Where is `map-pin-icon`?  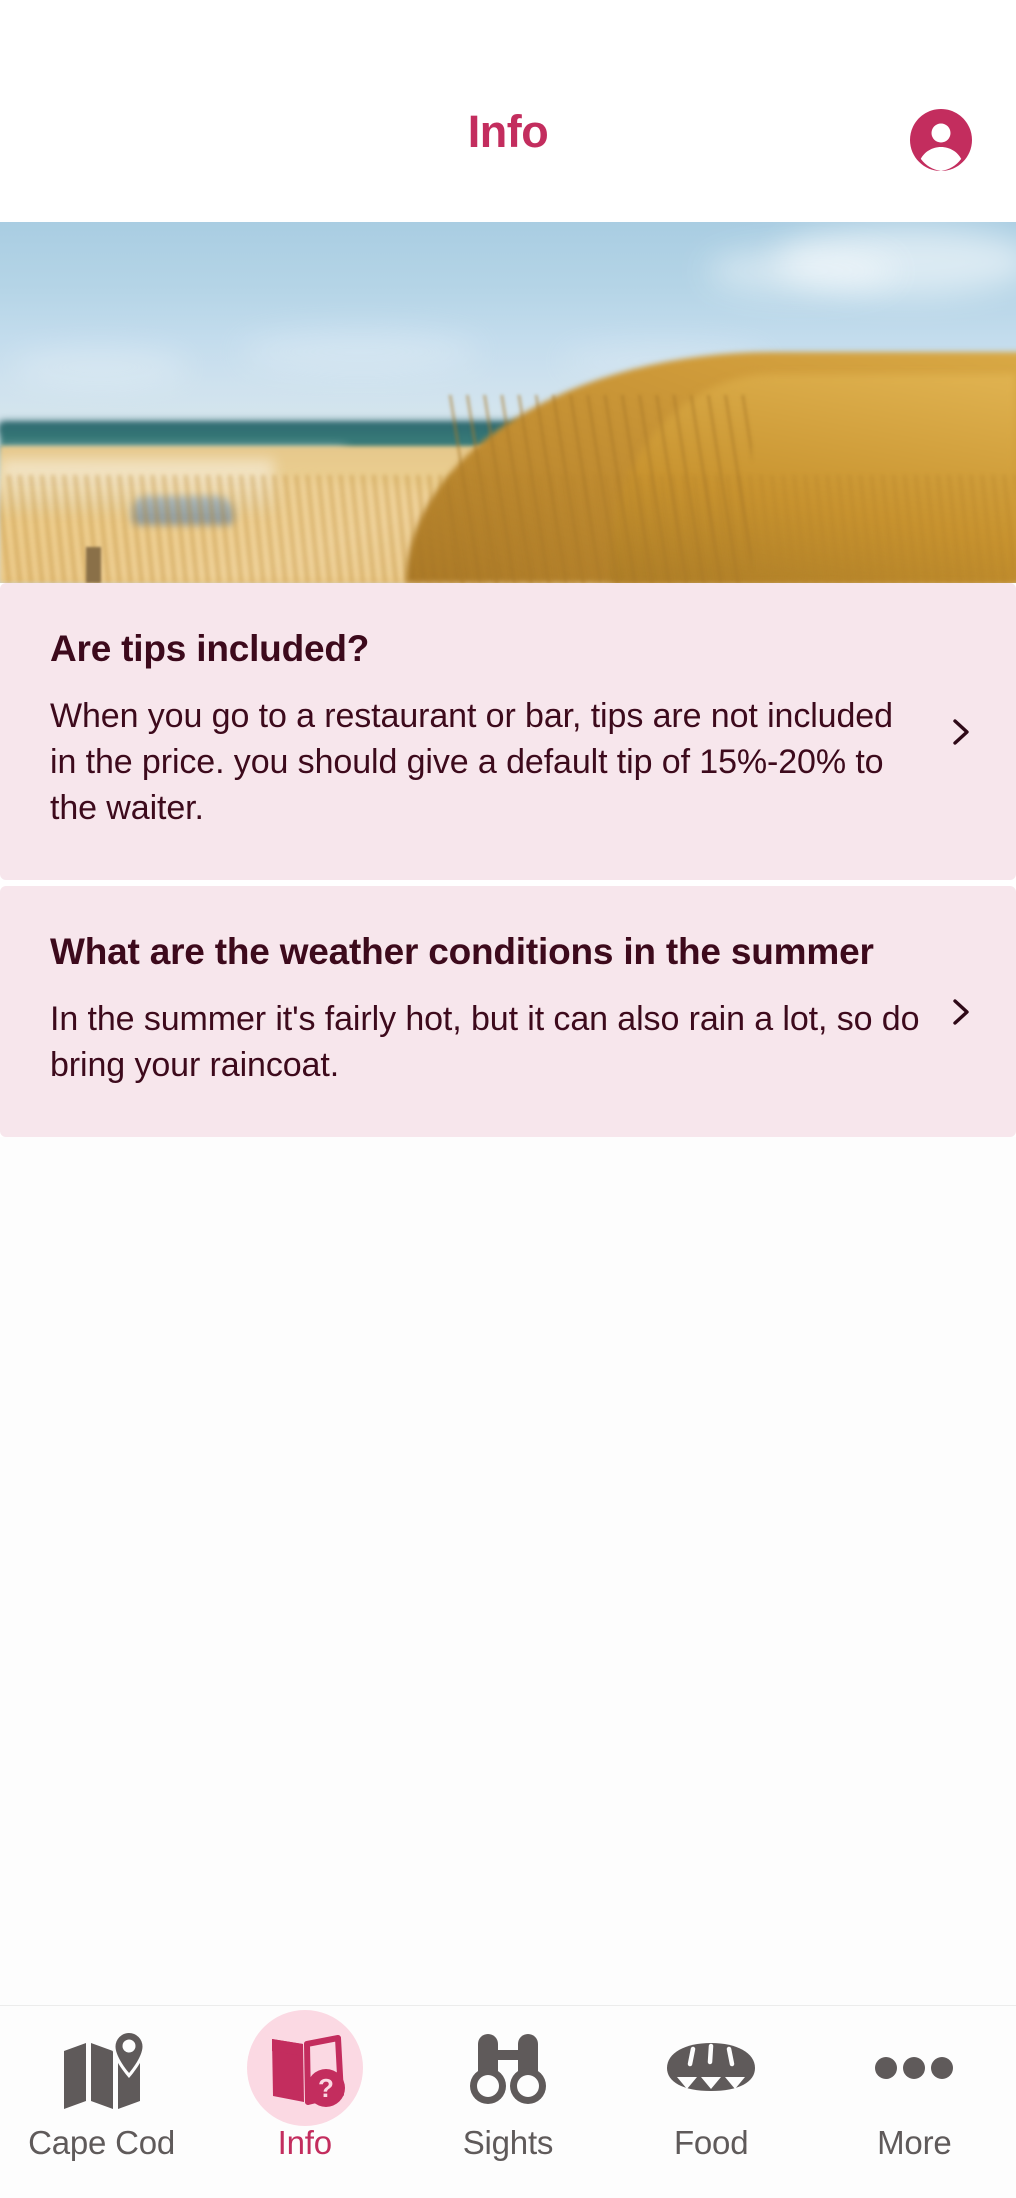 map-pin-icon is located at coordinates (104, 2069).